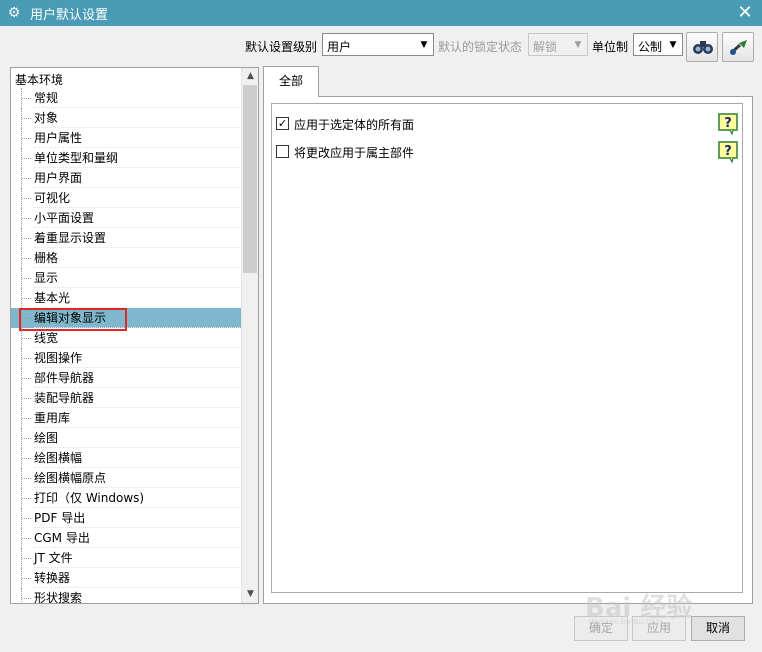  I want to click on tree-item: 可视化, so click(126, 198).